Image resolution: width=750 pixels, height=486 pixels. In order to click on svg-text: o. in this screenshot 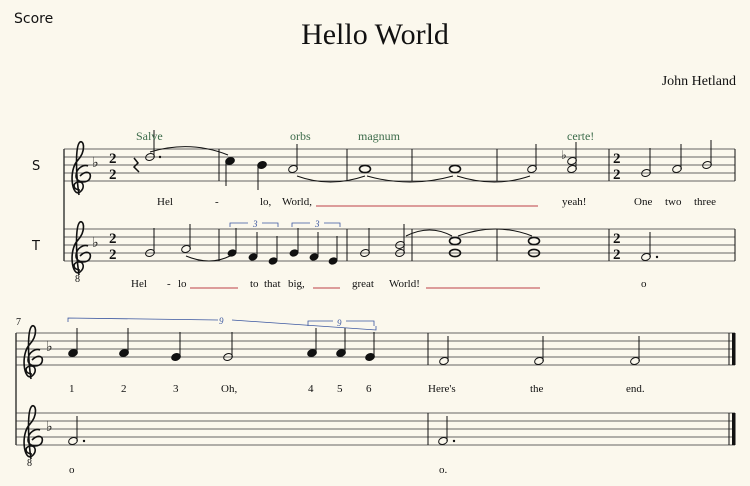, I will do `click(443, 470)`.